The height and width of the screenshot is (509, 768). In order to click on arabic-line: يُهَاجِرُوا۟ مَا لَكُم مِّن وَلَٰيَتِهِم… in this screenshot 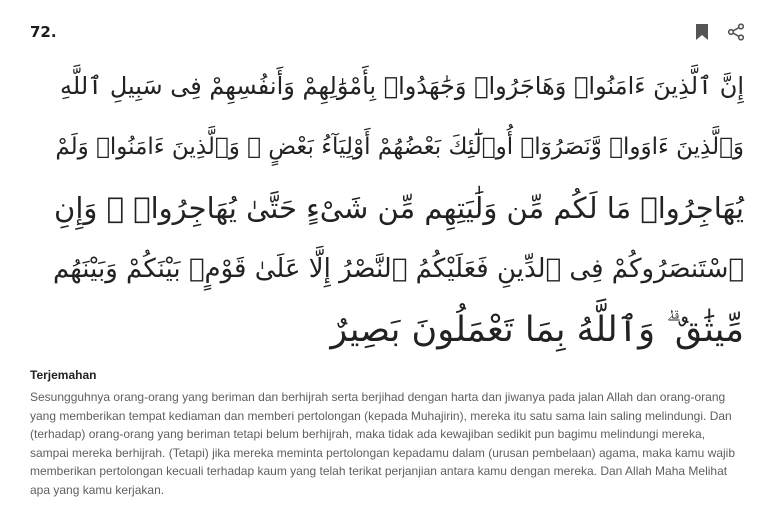, I will do `click(399, 208)`.